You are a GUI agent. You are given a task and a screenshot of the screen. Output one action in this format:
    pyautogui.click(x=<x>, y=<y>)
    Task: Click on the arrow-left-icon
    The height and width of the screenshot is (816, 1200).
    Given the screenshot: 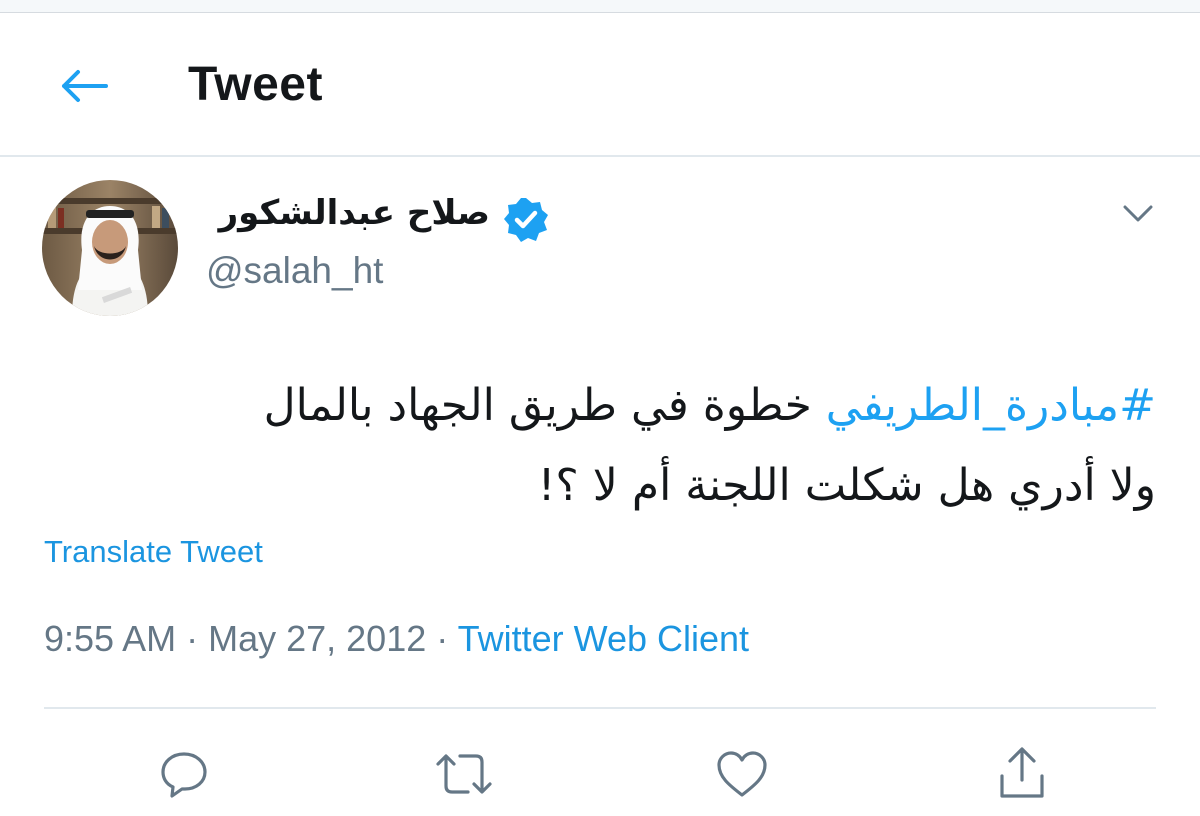 What is the action you would take?
    pyautogui.click(x=85, y=86)
    